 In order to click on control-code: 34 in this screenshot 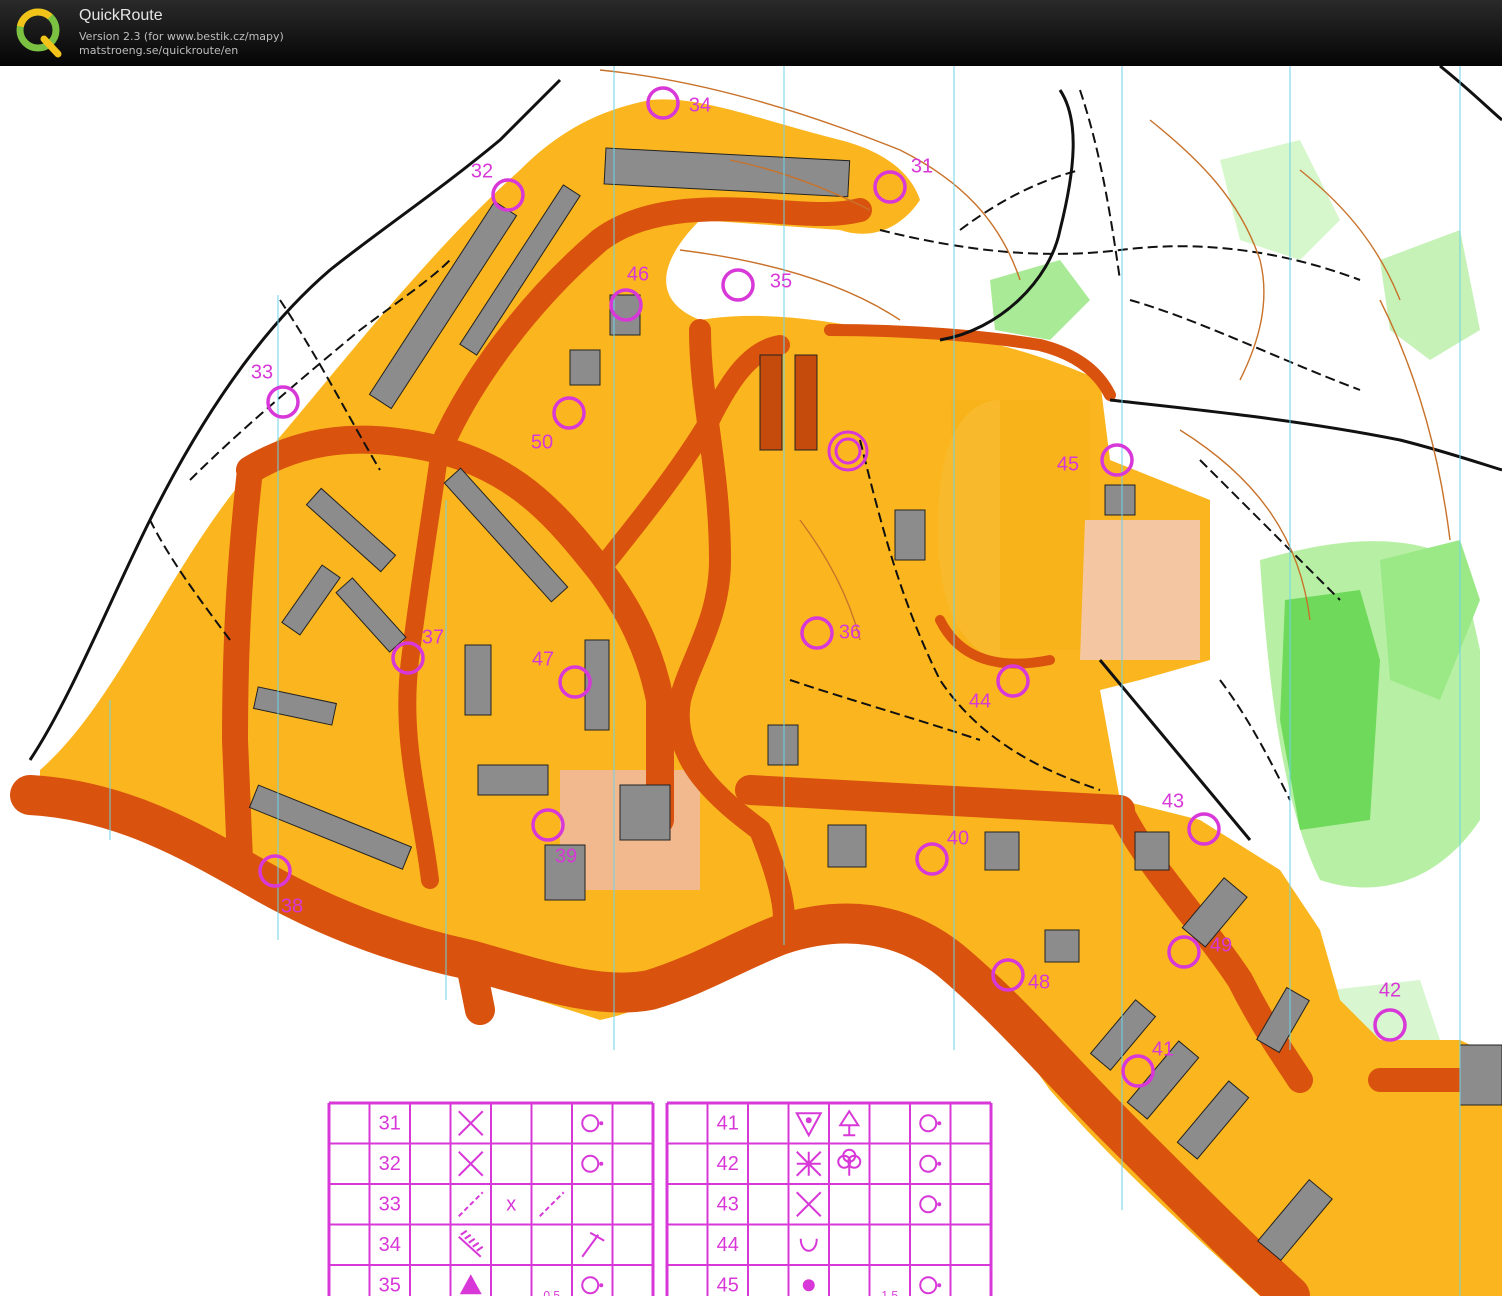, I will do `click(390, 1245)`.